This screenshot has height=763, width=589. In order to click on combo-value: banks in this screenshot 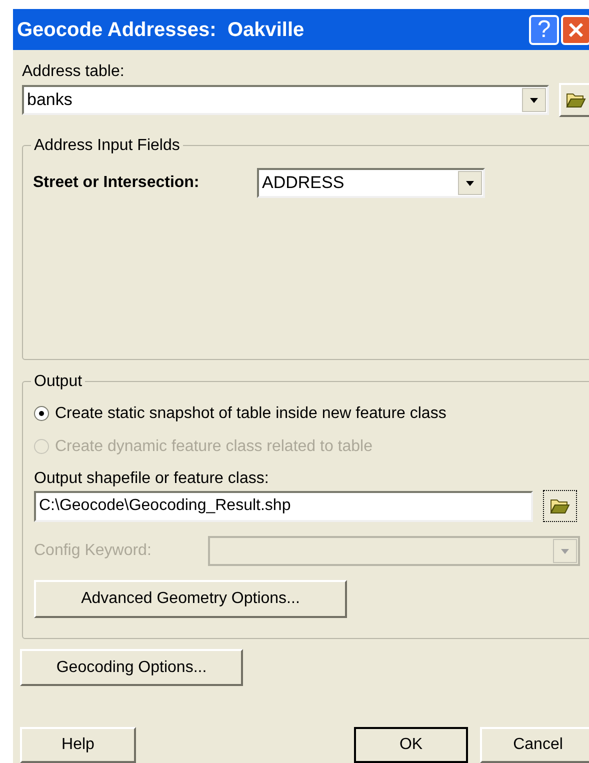, I will do `click(50, 100)`.